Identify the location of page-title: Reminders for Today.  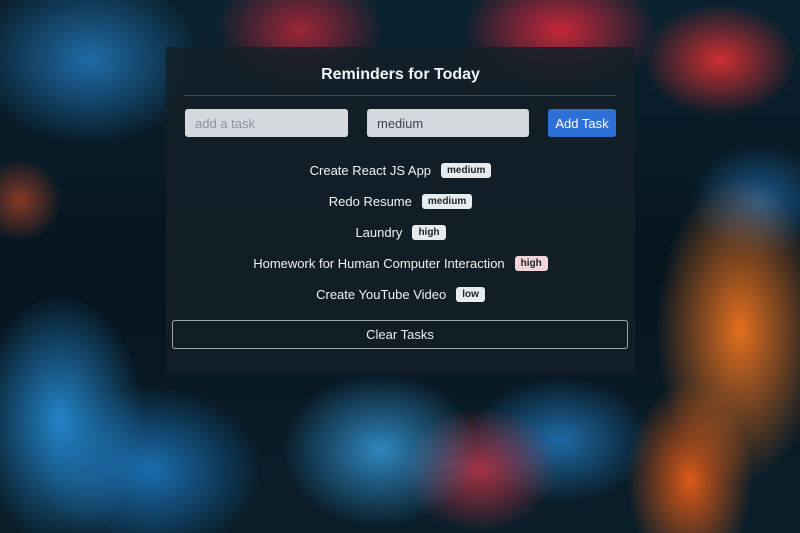
(400, 74).